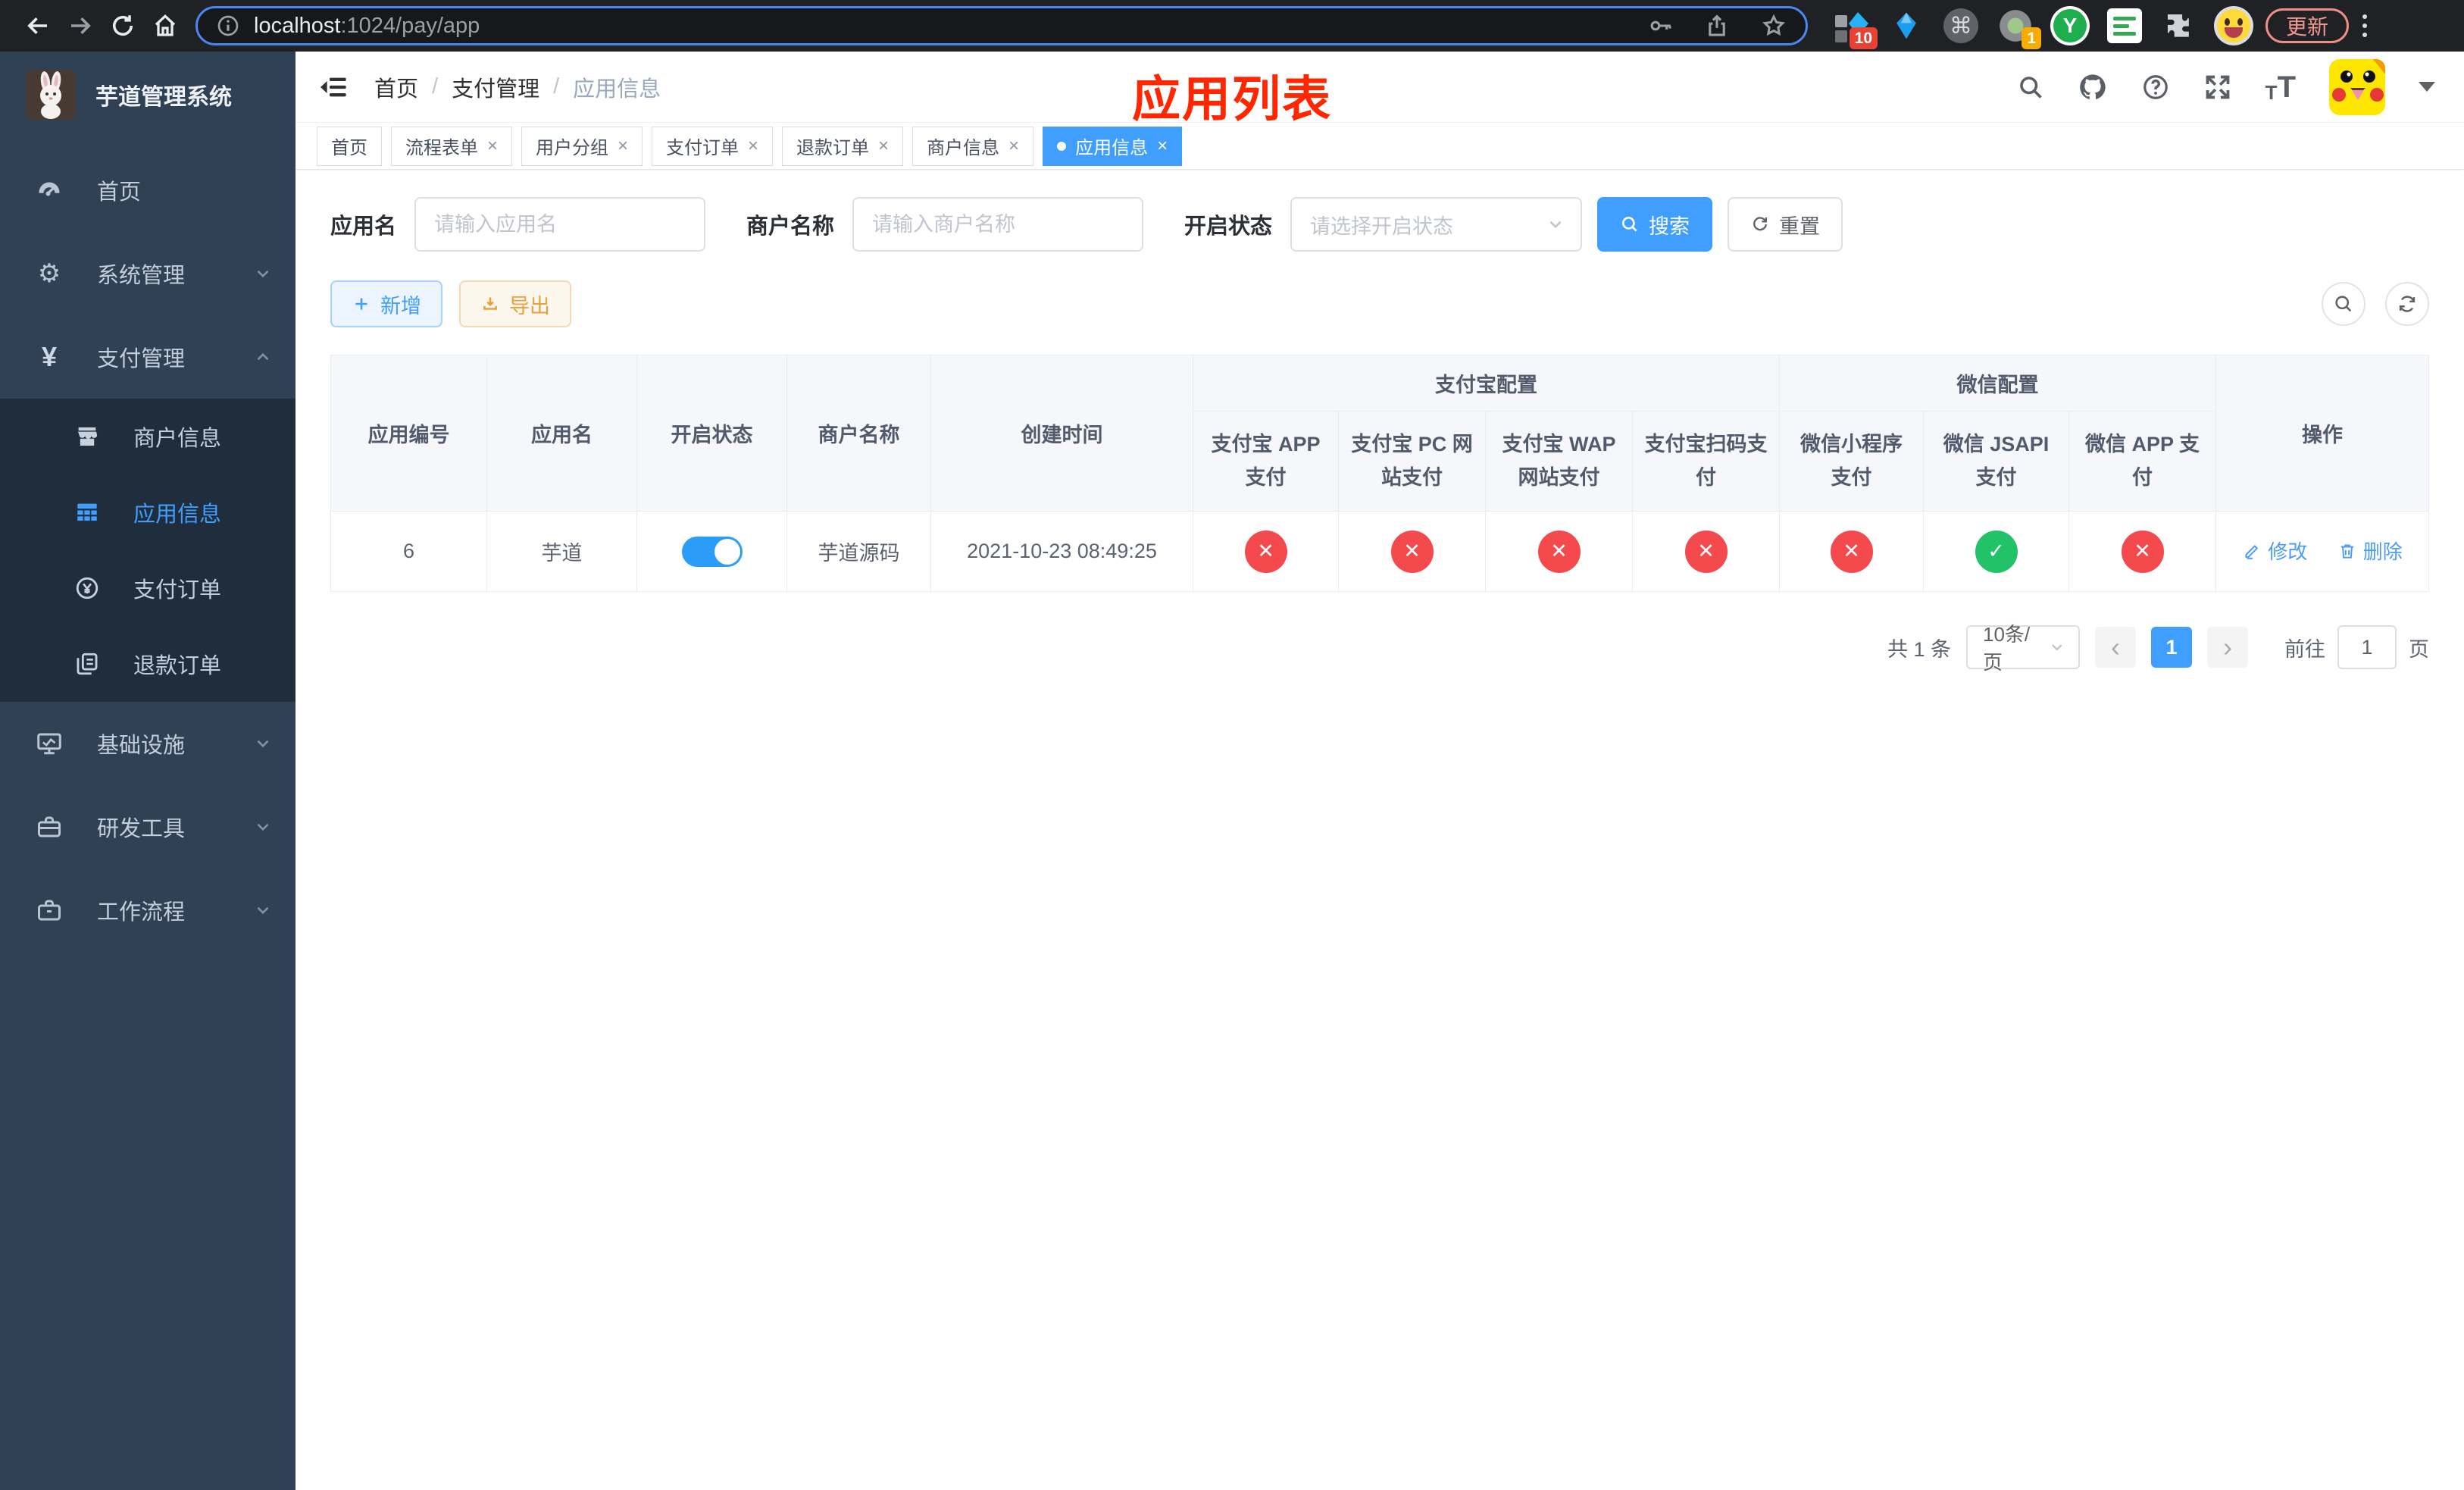  I want to click on col-app-name: 应用名, so click(561, 434).